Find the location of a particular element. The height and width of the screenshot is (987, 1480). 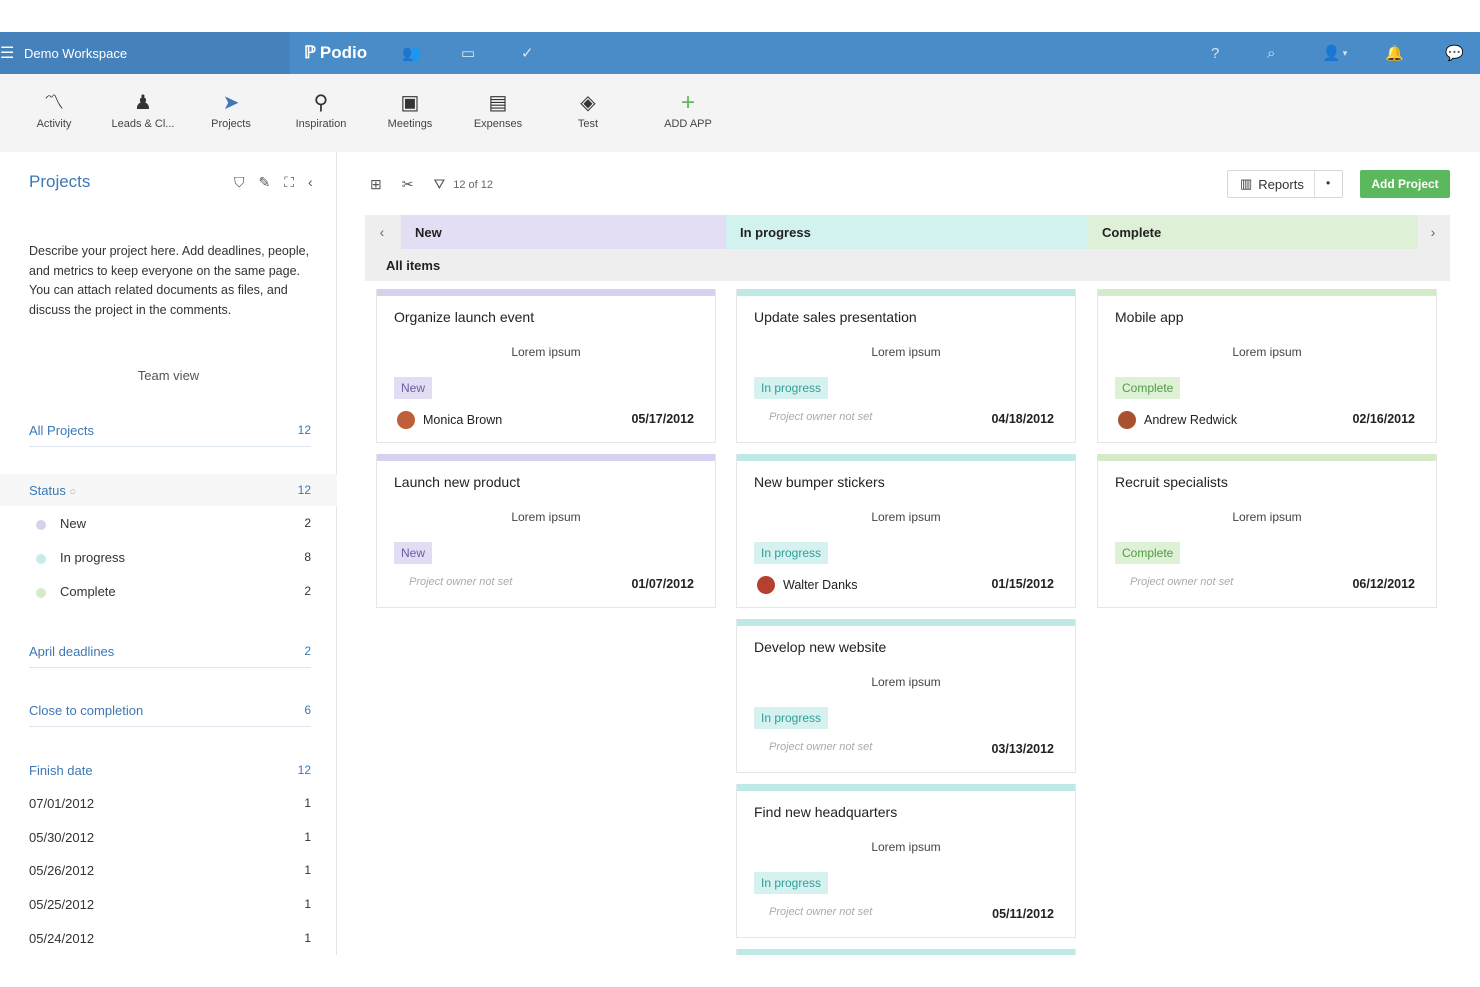

divider is located at coordinates (1314, 184).